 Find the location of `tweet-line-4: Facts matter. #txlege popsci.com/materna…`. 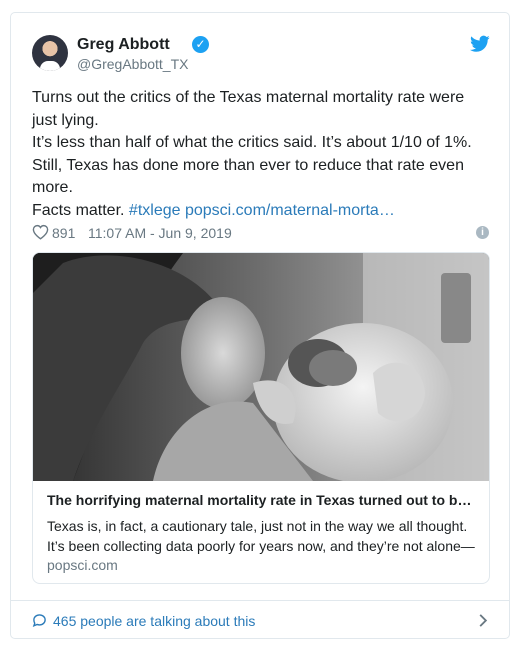

tweet-line-4: Facts matter. #txlege popsci.com/materna… is located at coordinates (262, 211).